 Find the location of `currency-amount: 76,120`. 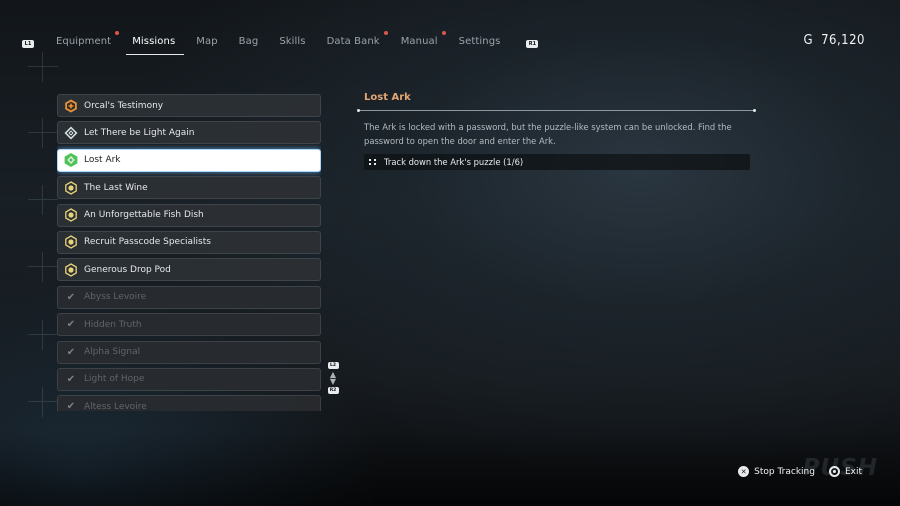

currency-amount: 76,120 is located at coordinates (843, 40).